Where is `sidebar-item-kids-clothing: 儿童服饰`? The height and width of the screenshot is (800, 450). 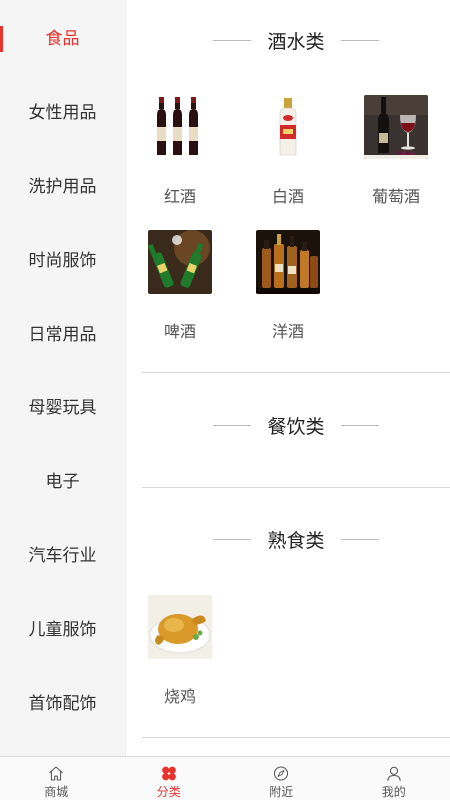 sidebar-item-kids-clothing: 儿童服饰 is located at coordinates (62, 627).